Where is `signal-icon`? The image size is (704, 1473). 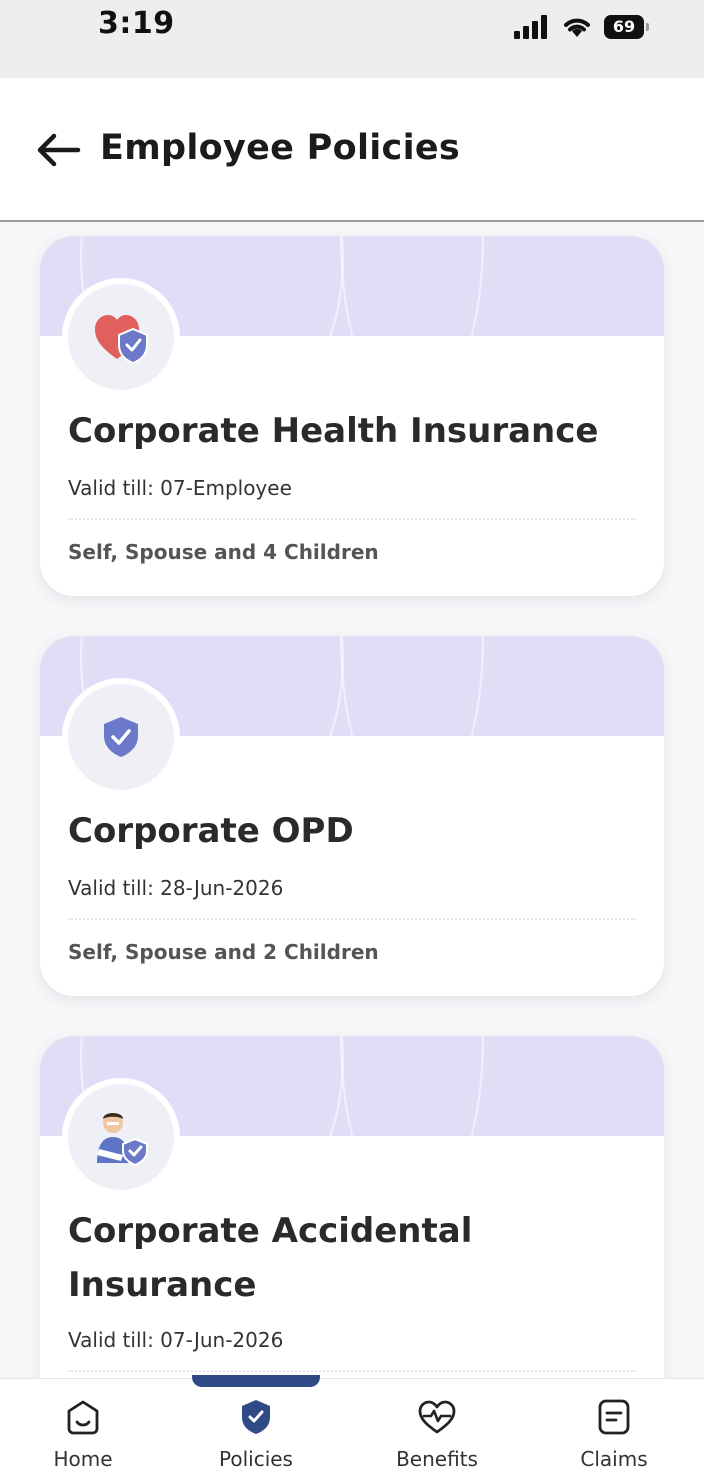 signal-icon is located at coordinates (530, 27).